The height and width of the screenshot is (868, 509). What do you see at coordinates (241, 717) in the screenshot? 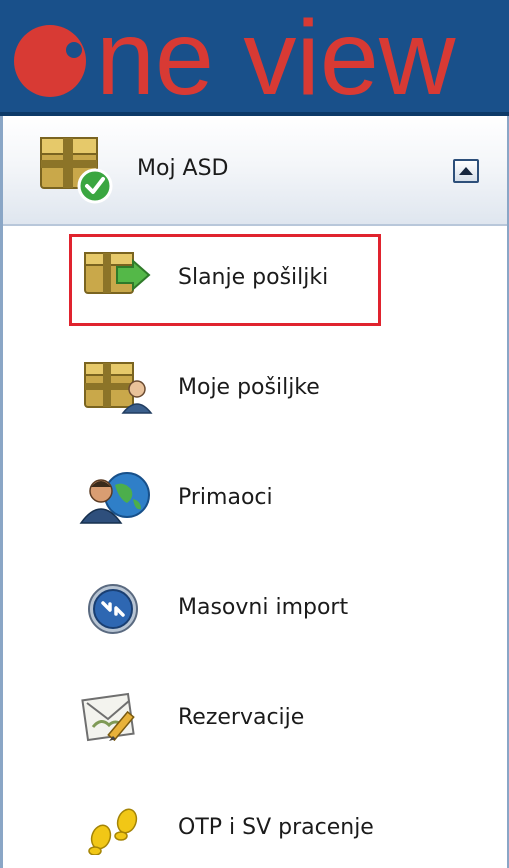
I see `menu-item-label: Rezervacije` at bounding box center [241, 717].